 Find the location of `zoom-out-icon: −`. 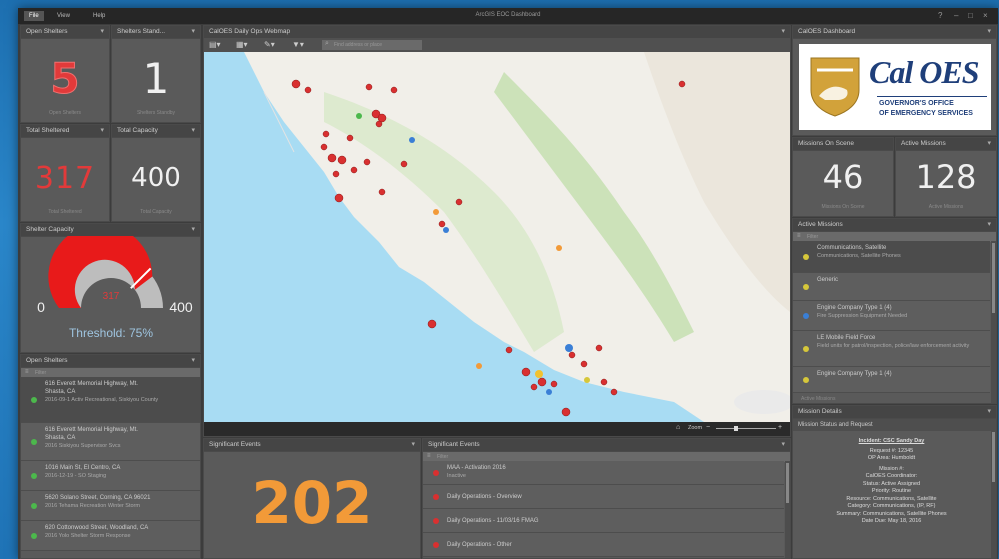

zoom-out-icon: − is located at coordinates (708, 427).